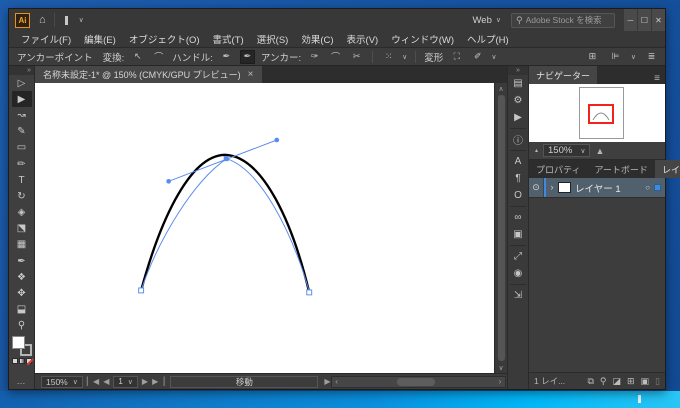 The width and height of the screenshot is (680, 408). I want to click on menu-type: 書式(T), so click(228, 39).